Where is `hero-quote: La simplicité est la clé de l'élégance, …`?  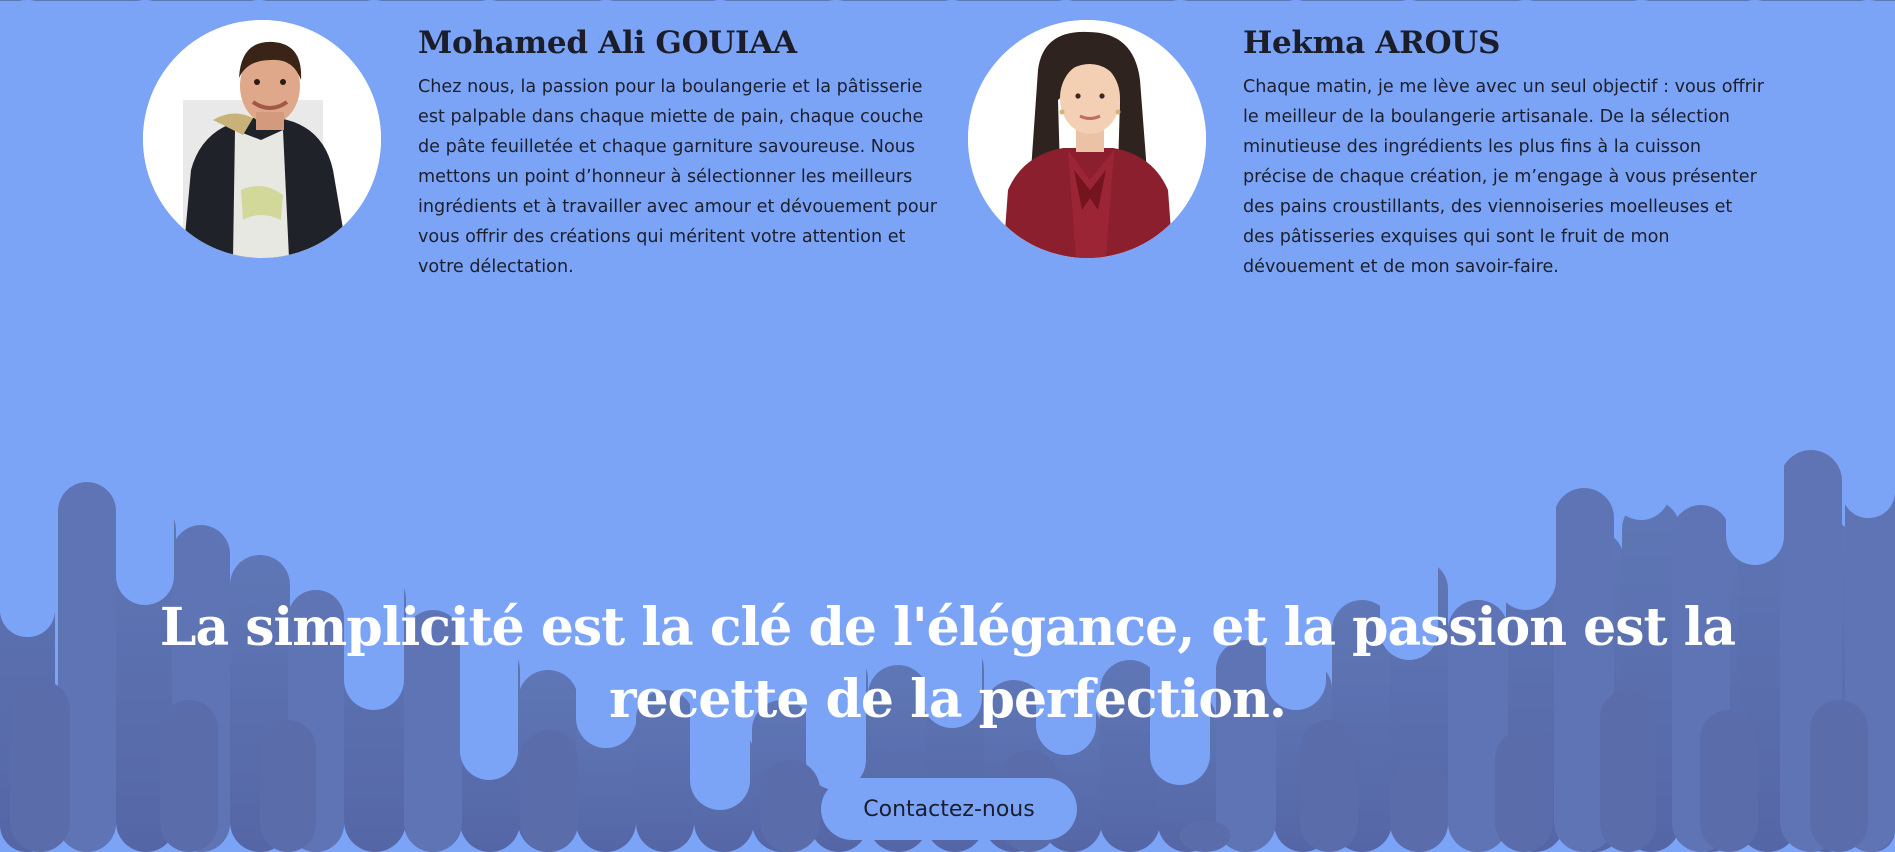 hero-quote: La simplicité est la clé de l'élégance, … is located at coordinates (947, 663).